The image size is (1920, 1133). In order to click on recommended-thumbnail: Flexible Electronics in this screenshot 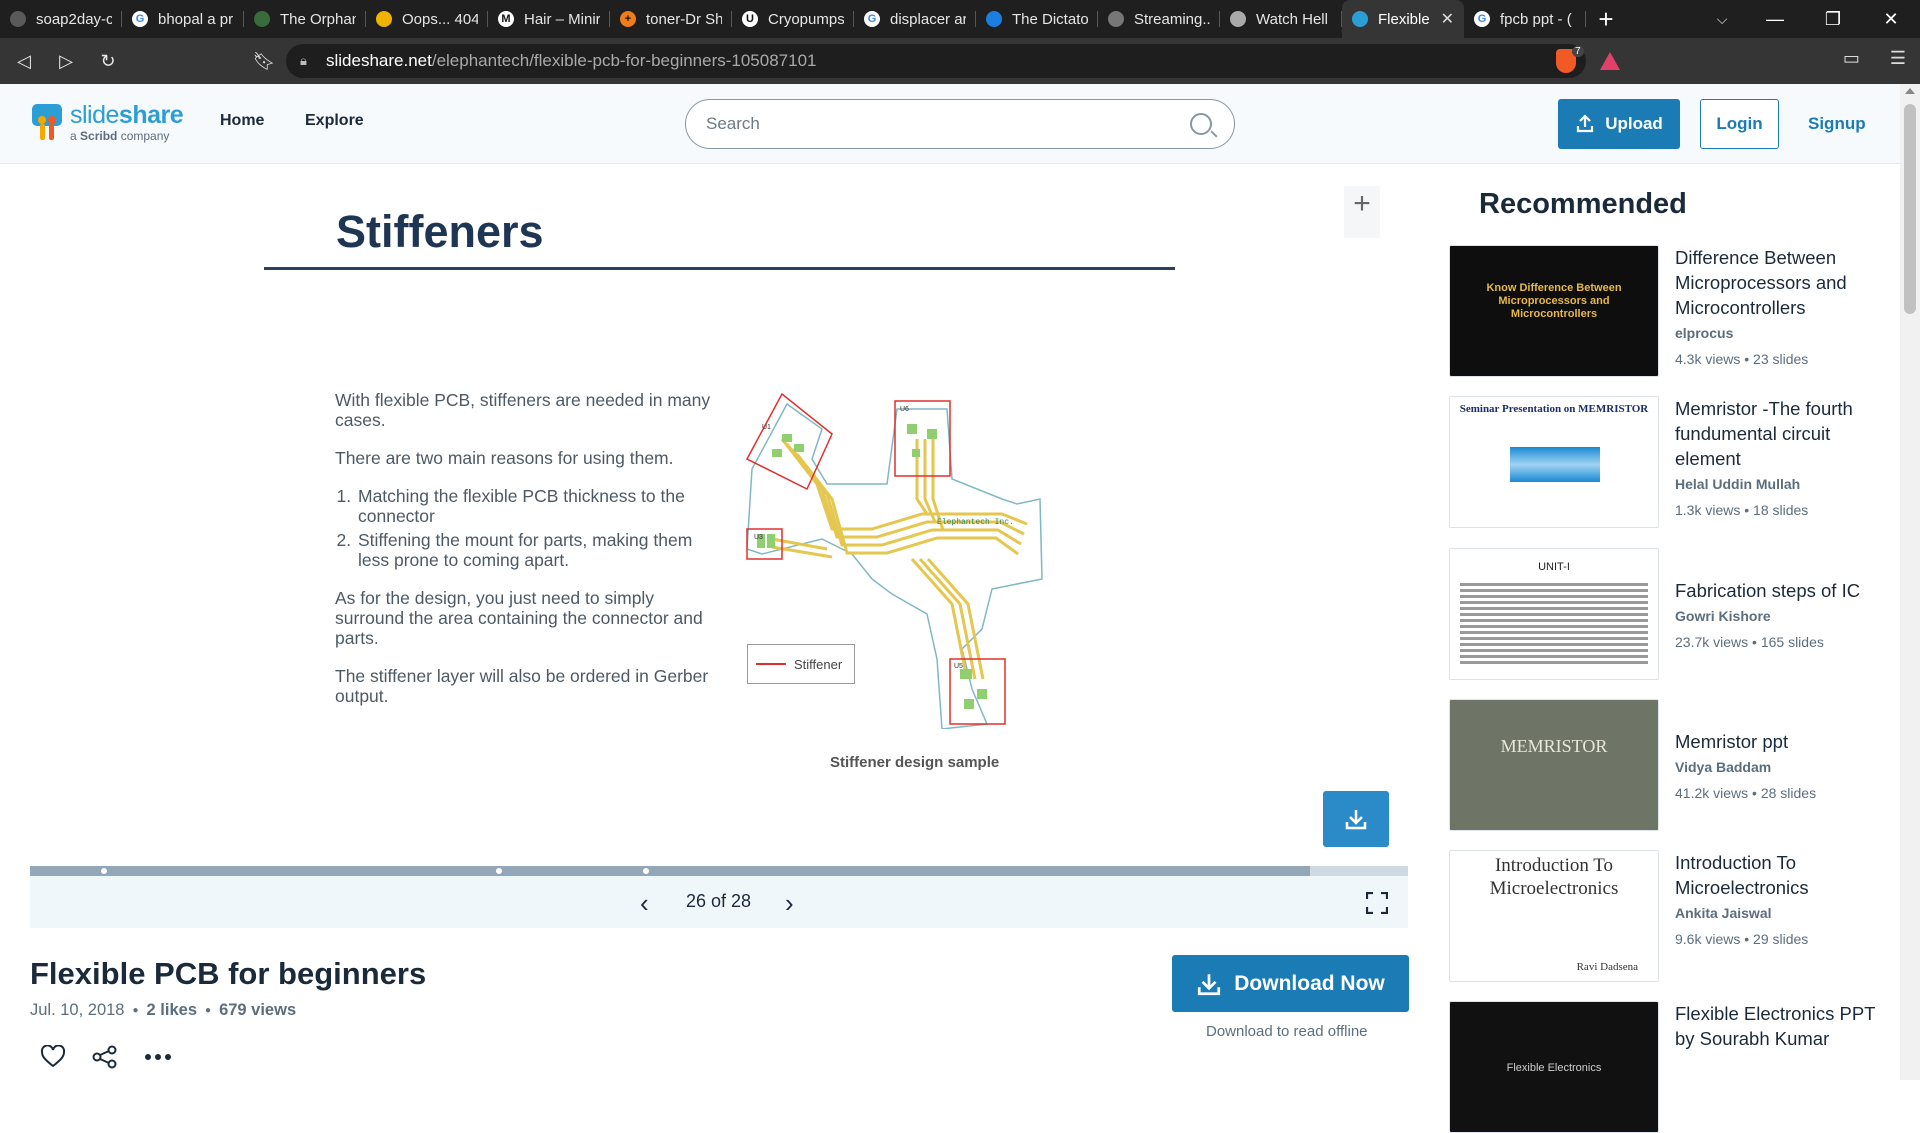, I will do `click(1554, 1067)`.